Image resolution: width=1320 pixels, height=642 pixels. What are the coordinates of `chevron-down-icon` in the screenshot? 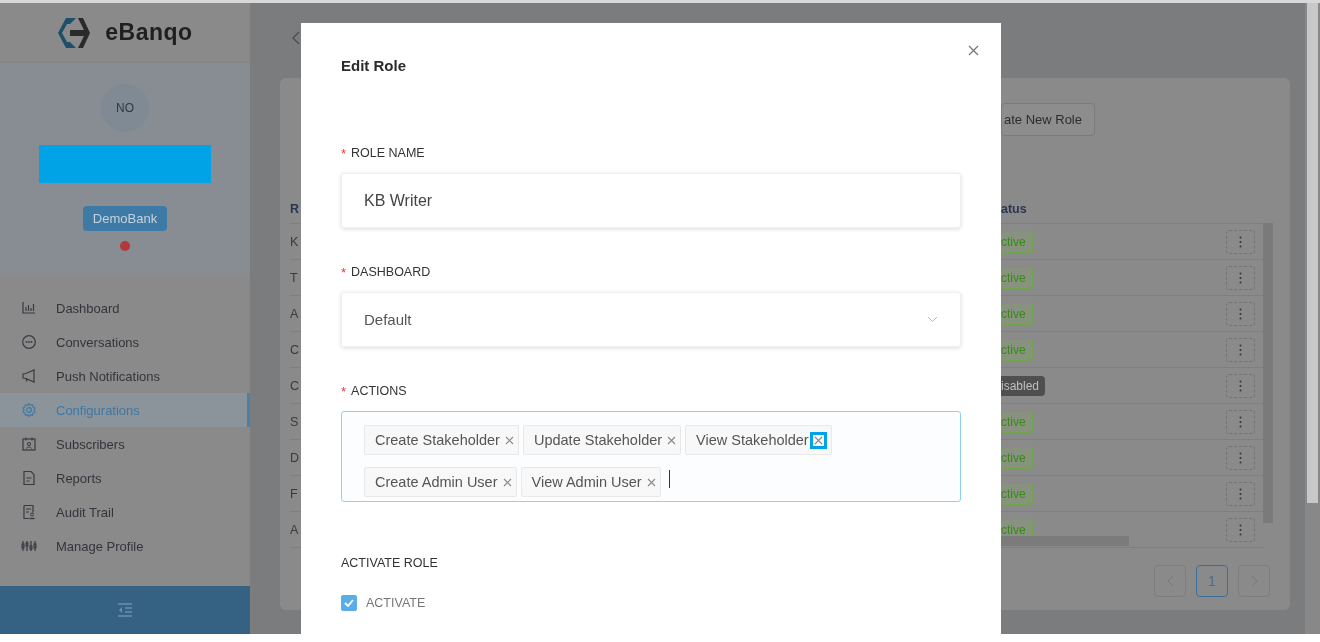 It's located at (932, 319).